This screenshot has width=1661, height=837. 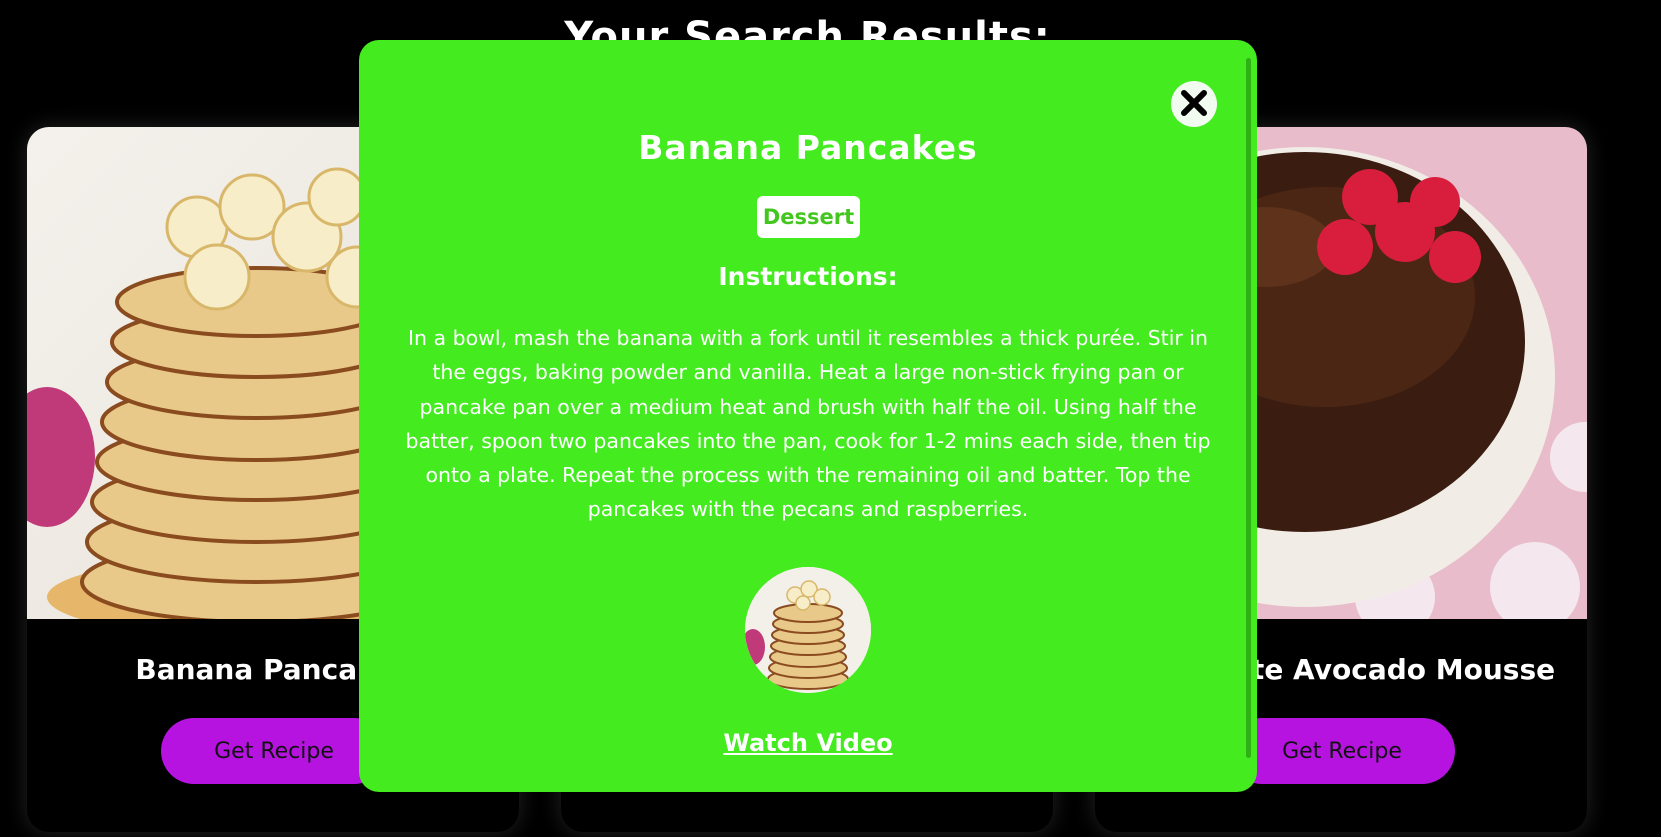 I want to click on instructions-heading: Instructions:, so click(x=808, y=276).